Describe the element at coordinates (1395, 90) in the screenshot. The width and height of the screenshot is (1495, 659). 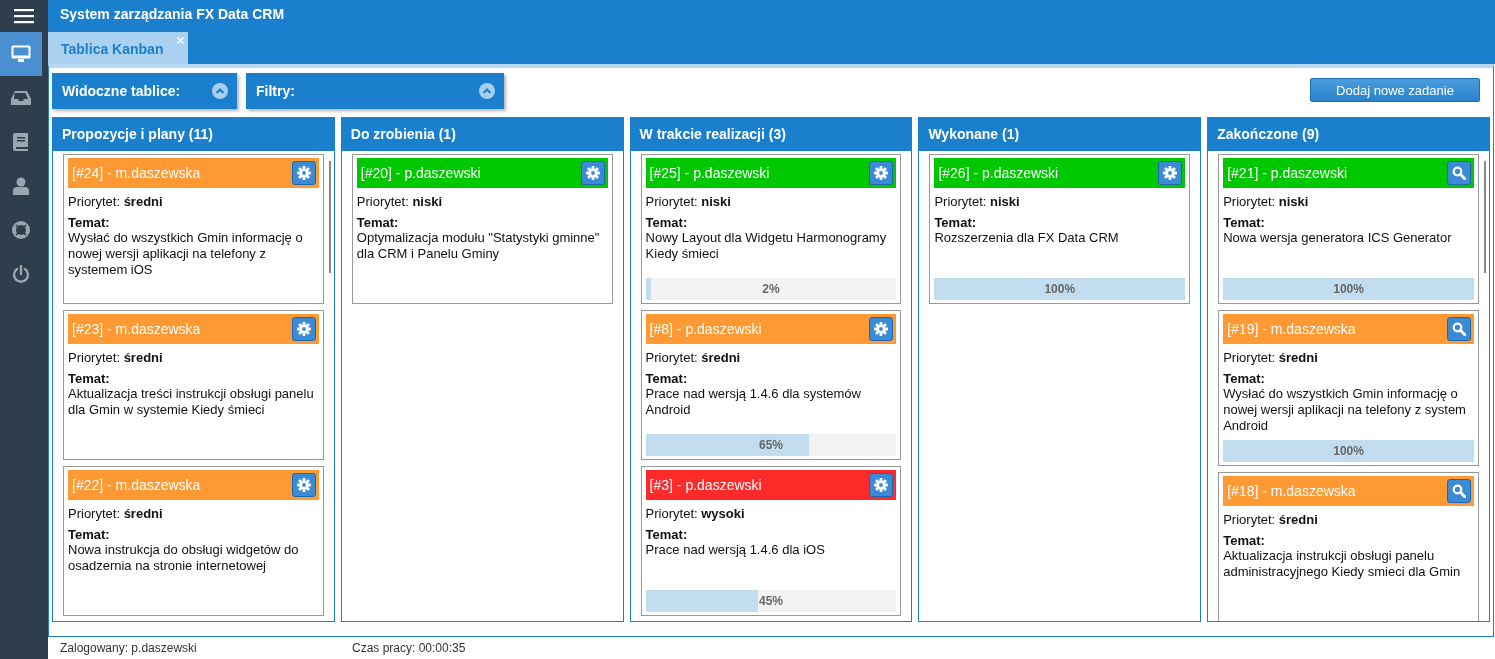
I see `add-task-button: Dodaj nowe zadanie` at that location.